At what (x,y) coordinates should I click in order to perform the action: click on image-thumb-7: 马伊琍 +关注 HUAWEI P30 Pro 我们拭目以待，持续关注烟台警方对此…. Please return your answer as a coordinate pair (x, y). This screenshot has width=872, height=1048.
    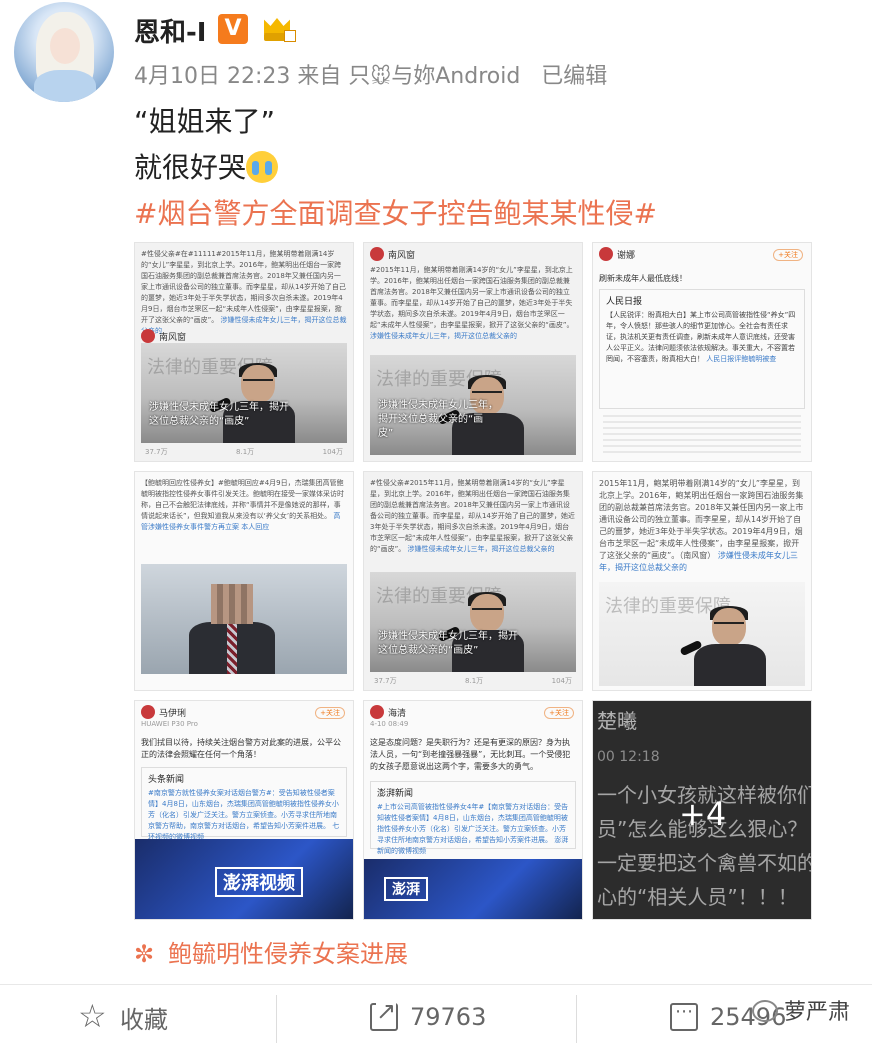
    Looking at the image, I should click on (244, 810).